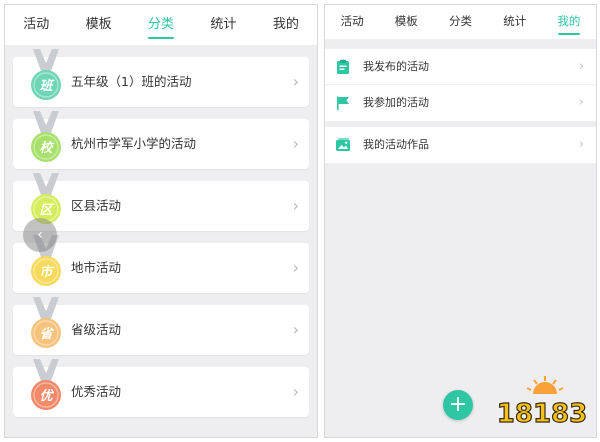 This screenshot has width=600, height=442. I want to click on clipboard-icon, so click(343, 66).